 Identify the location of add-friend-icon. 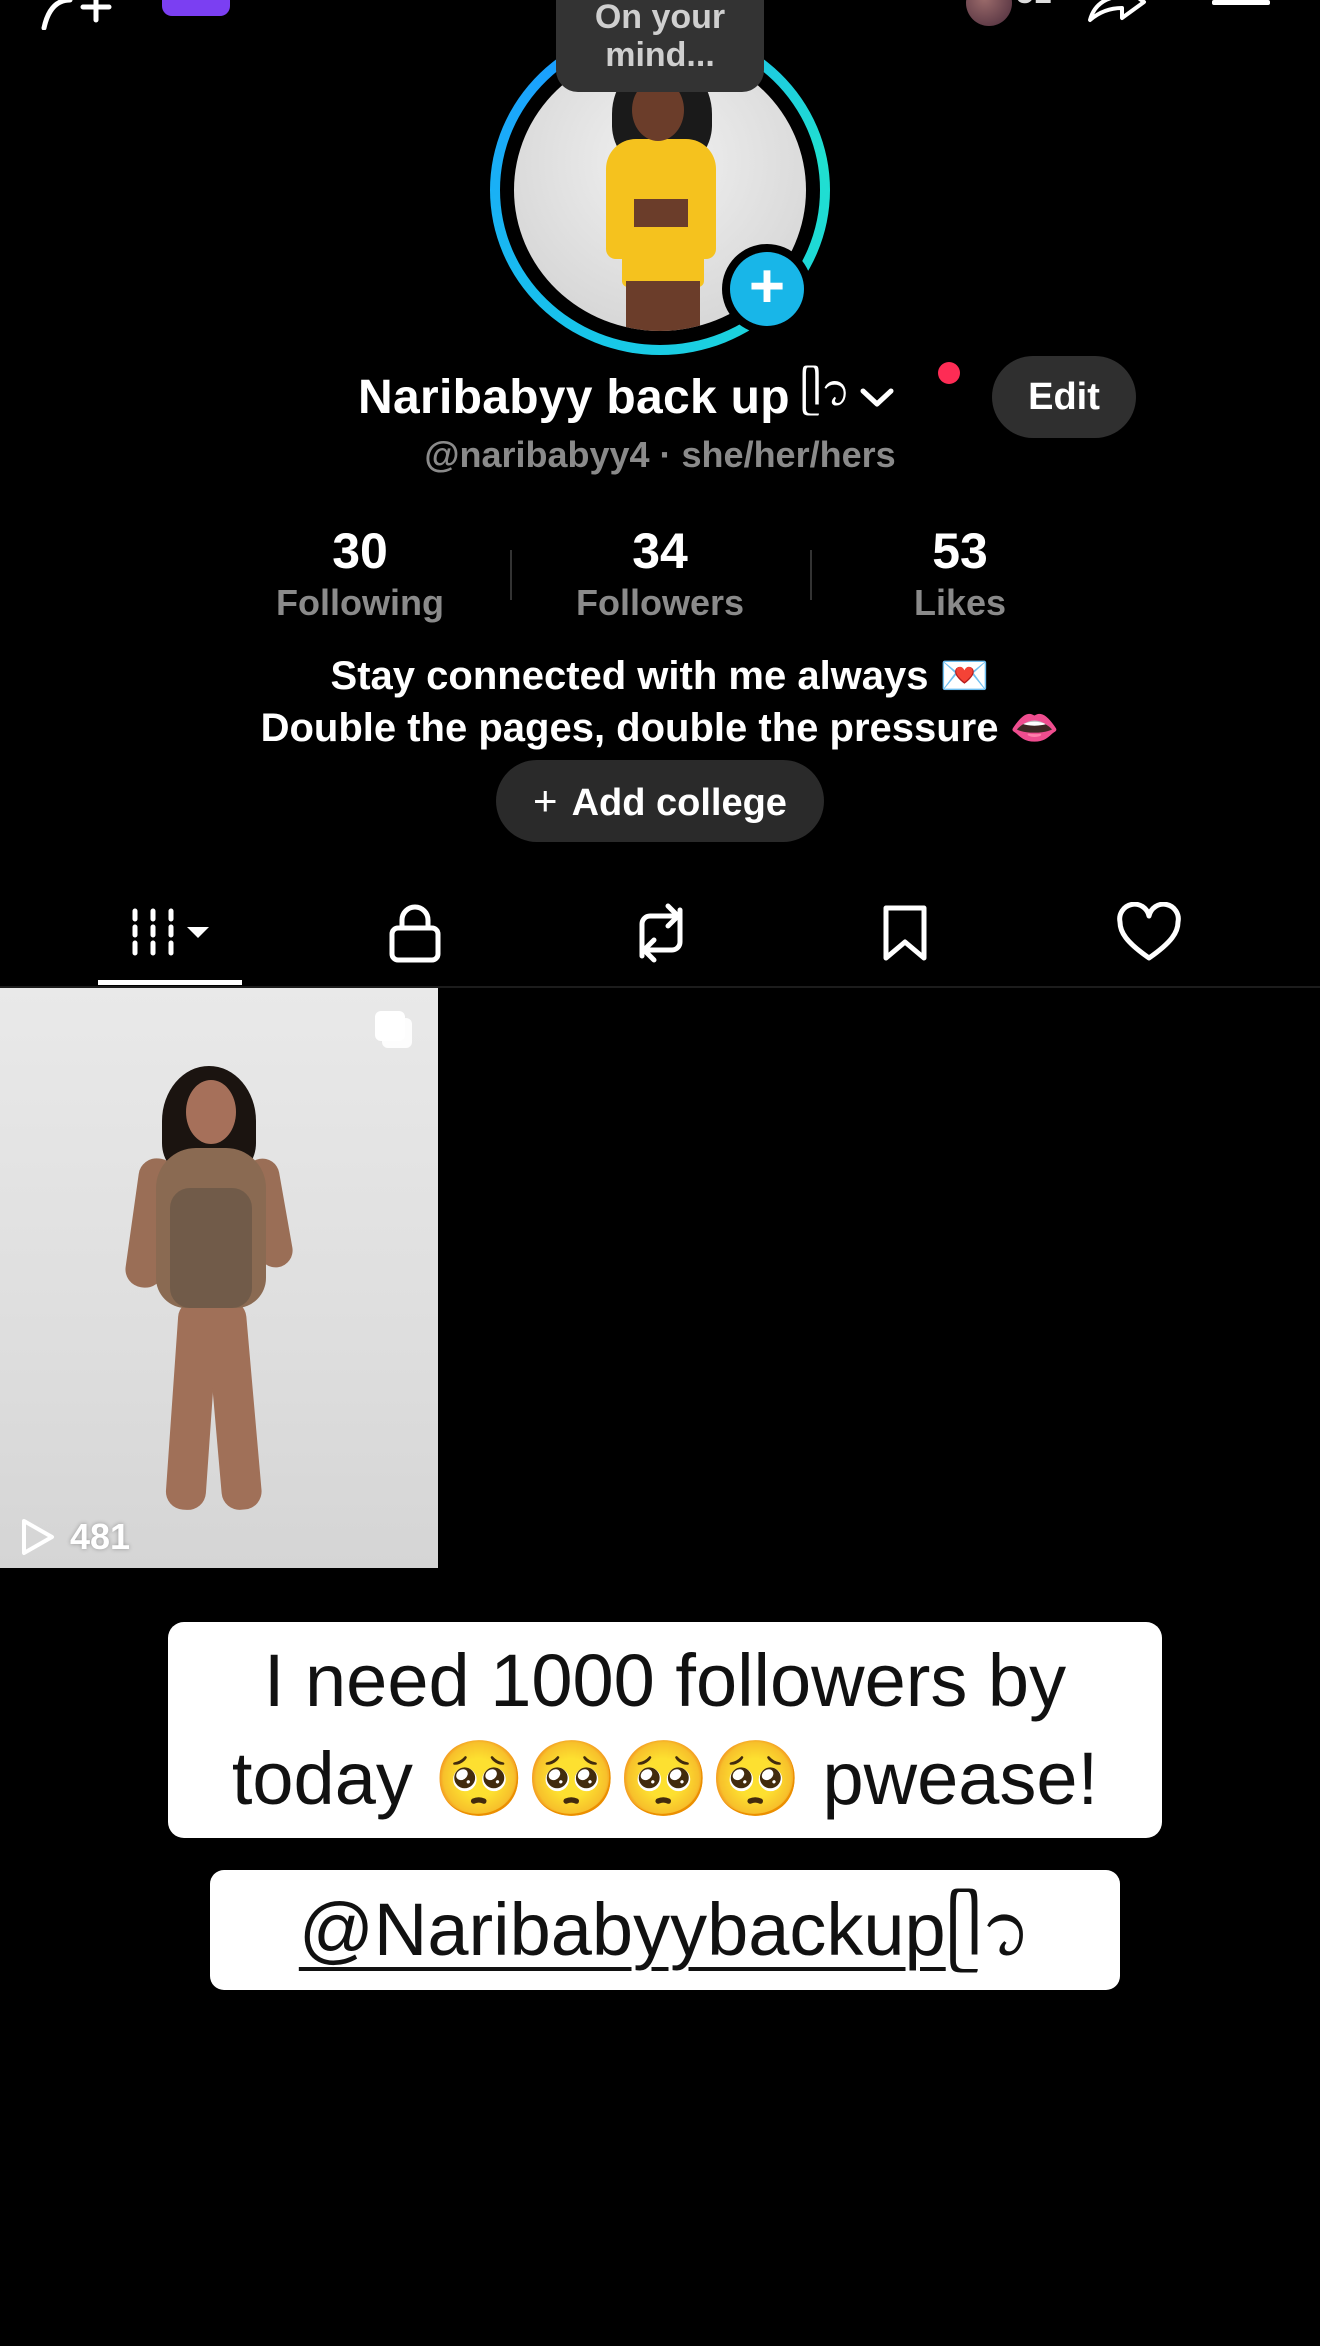
(80, 15).